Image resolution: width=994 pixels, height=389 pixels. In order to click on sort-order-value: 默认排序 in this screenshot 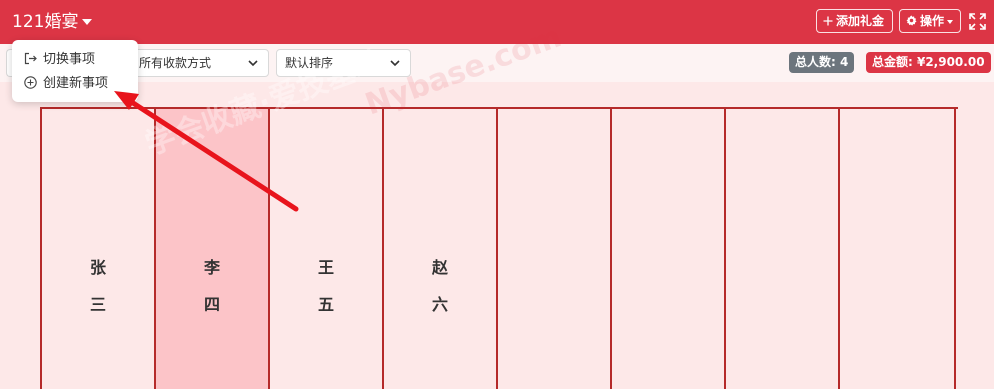, I will do `click(309, 63)`.